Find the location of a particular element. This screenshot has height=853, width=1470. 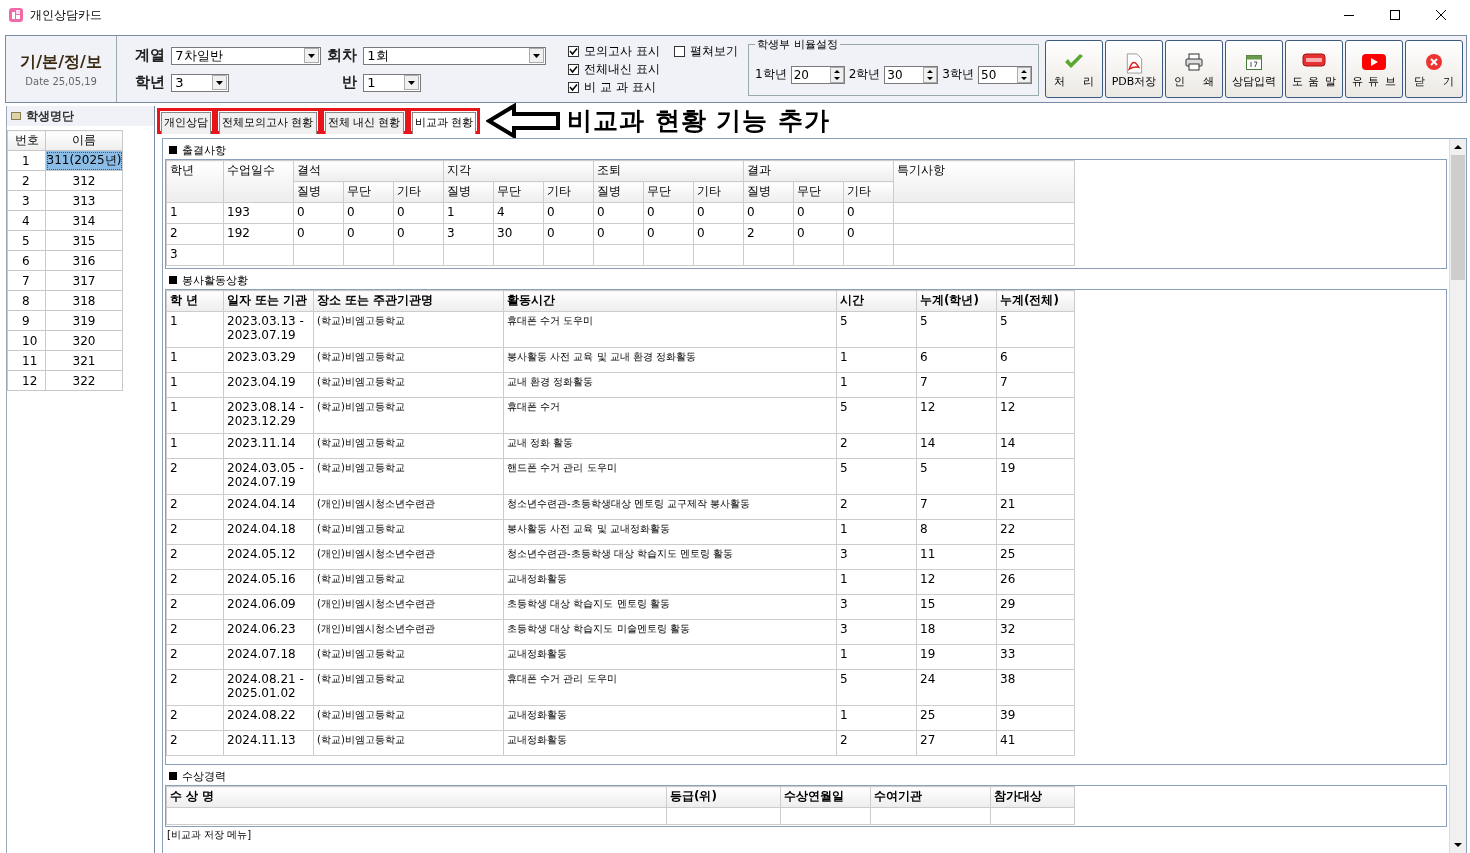

tab: 전체 내신 현황 is located at coordinates (364, 122).